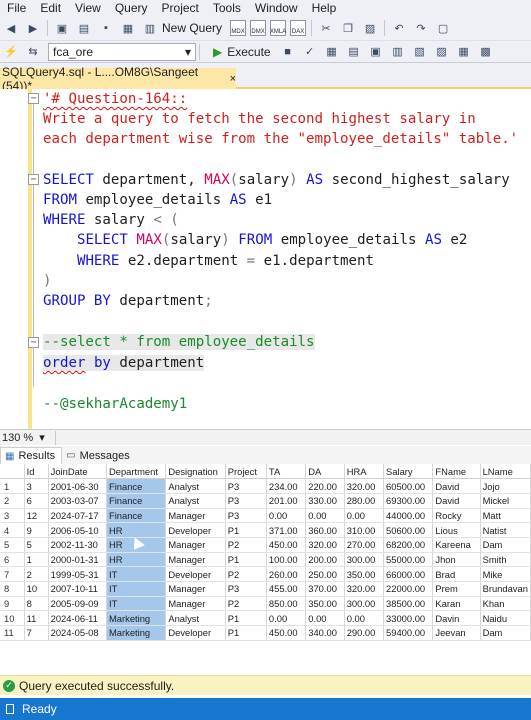  I want to click on row-number: 7, so click(12, 574).